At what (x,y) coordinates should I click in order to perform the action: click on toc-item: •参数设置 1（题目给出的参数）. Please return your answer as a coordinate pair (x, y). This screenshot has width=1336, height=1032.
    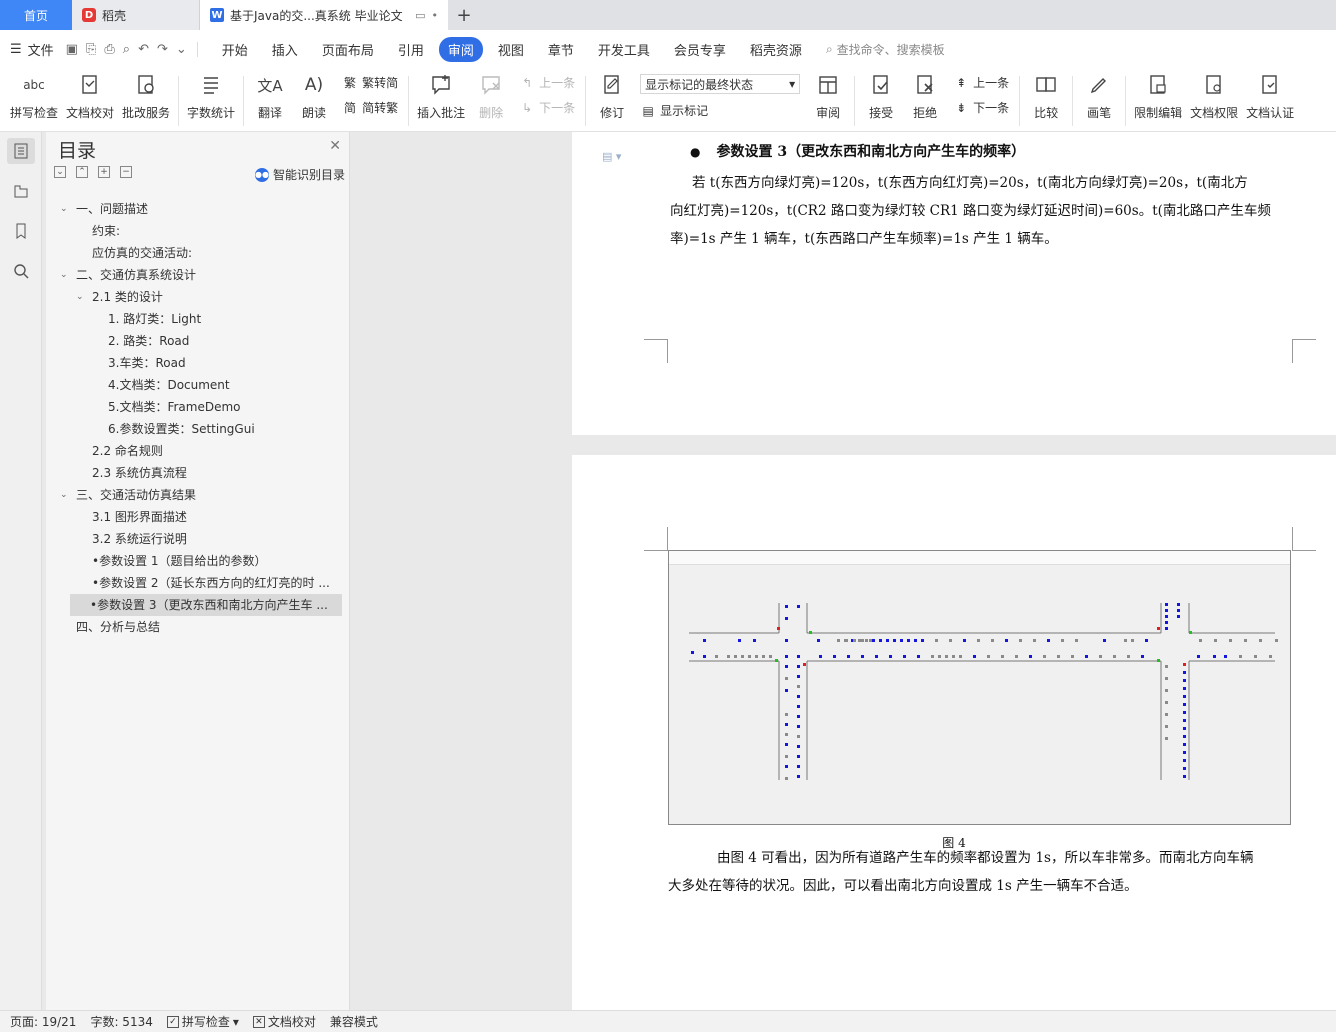
    Looking at the image, I should click on (198, 561).